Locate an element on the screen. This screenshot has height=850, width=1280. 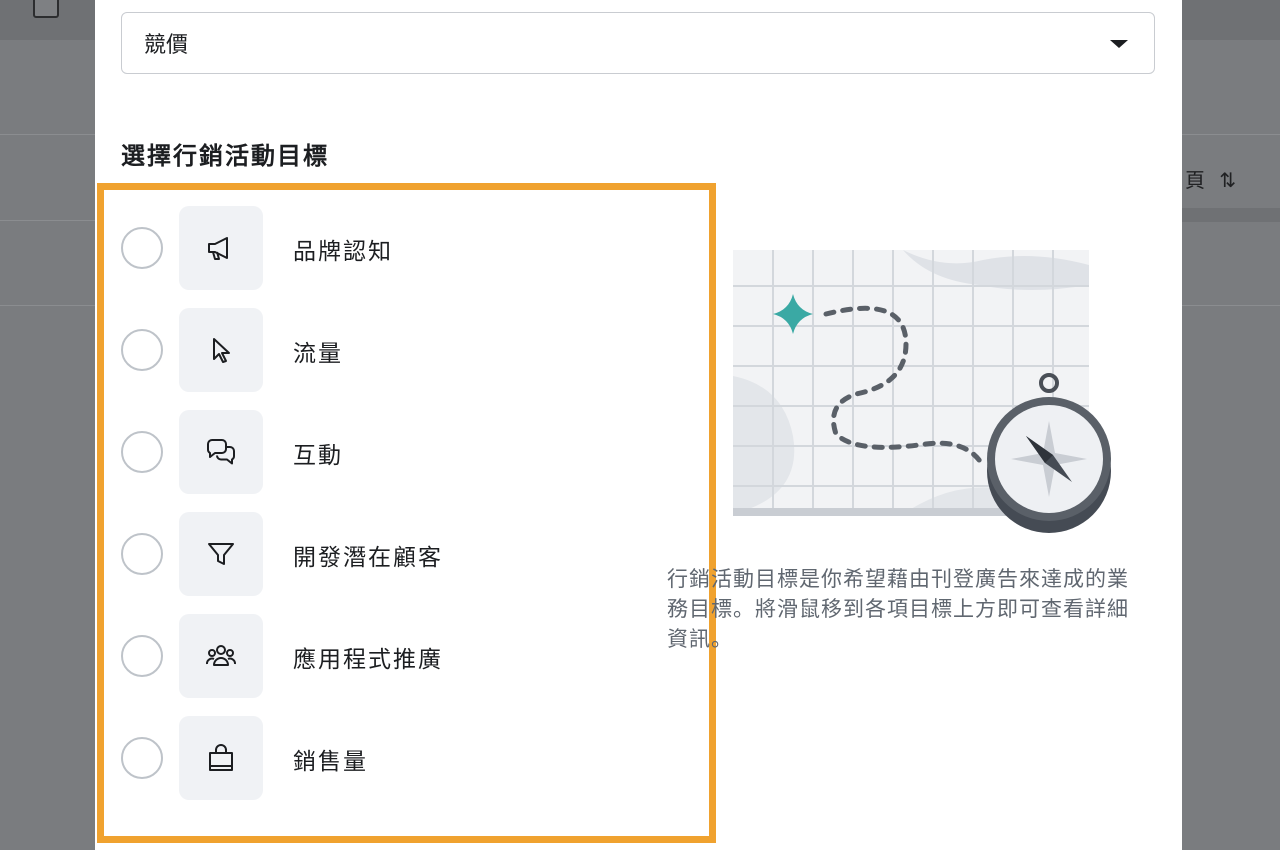
objective-label: 銷售量 is located at coordinates (330, 762).